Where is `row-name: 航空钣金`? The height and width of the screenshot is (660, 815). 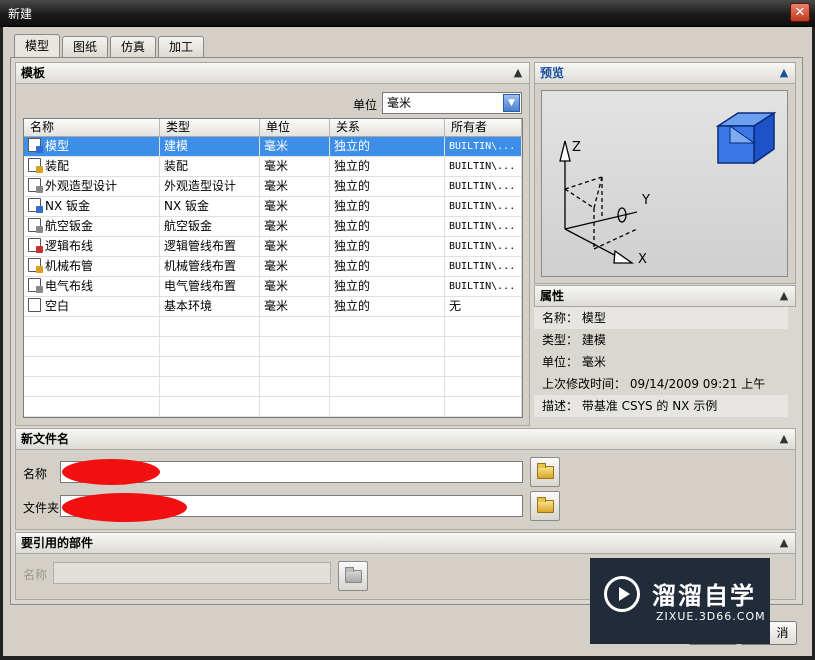 row-name: 航空钣金 is located at coordinates (69, 226).